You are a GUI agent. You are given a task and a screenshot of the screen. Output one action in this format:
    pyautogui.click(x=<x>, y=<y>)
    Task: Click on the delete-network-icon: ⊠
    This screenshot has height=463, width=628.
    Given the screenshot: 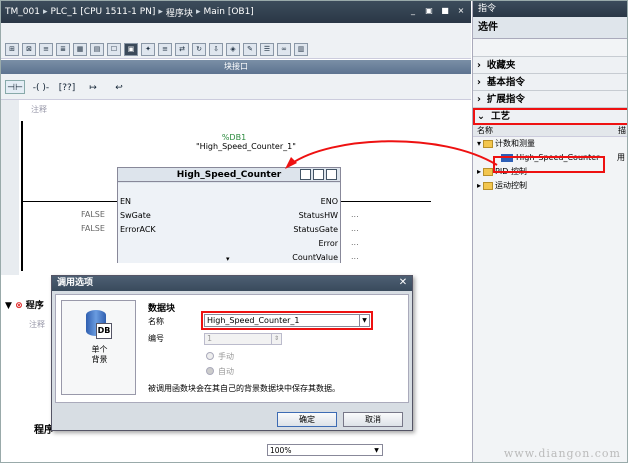 What is the action you would take?
    pyautogui.click(x=29, y=49)
    